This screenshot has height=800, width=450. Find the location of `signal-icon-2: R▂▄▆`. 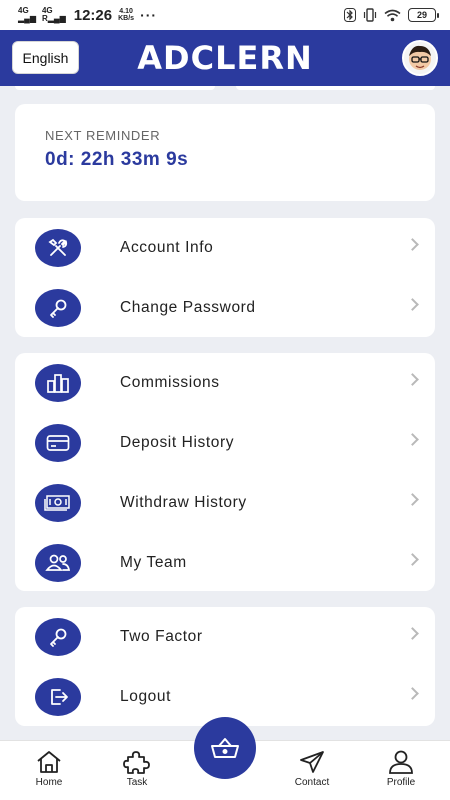

signal-icon-2: R▂▄▆ is located at coordinates (53, 18).